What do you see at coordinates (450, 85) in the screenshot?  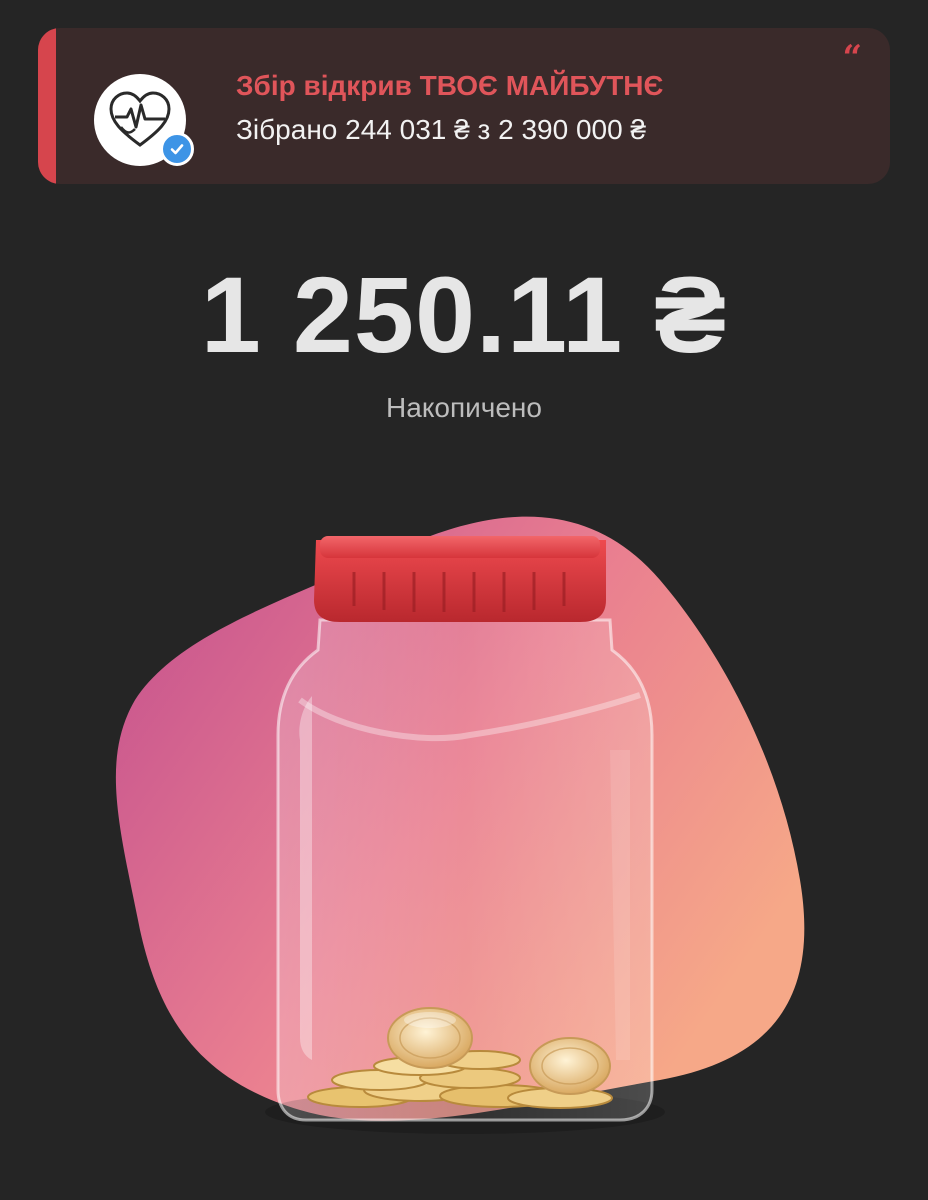 I see `banner-title: Збір відкрив ТВОЄ МАЙБУТНЄ` at bounding box center [450, 85].